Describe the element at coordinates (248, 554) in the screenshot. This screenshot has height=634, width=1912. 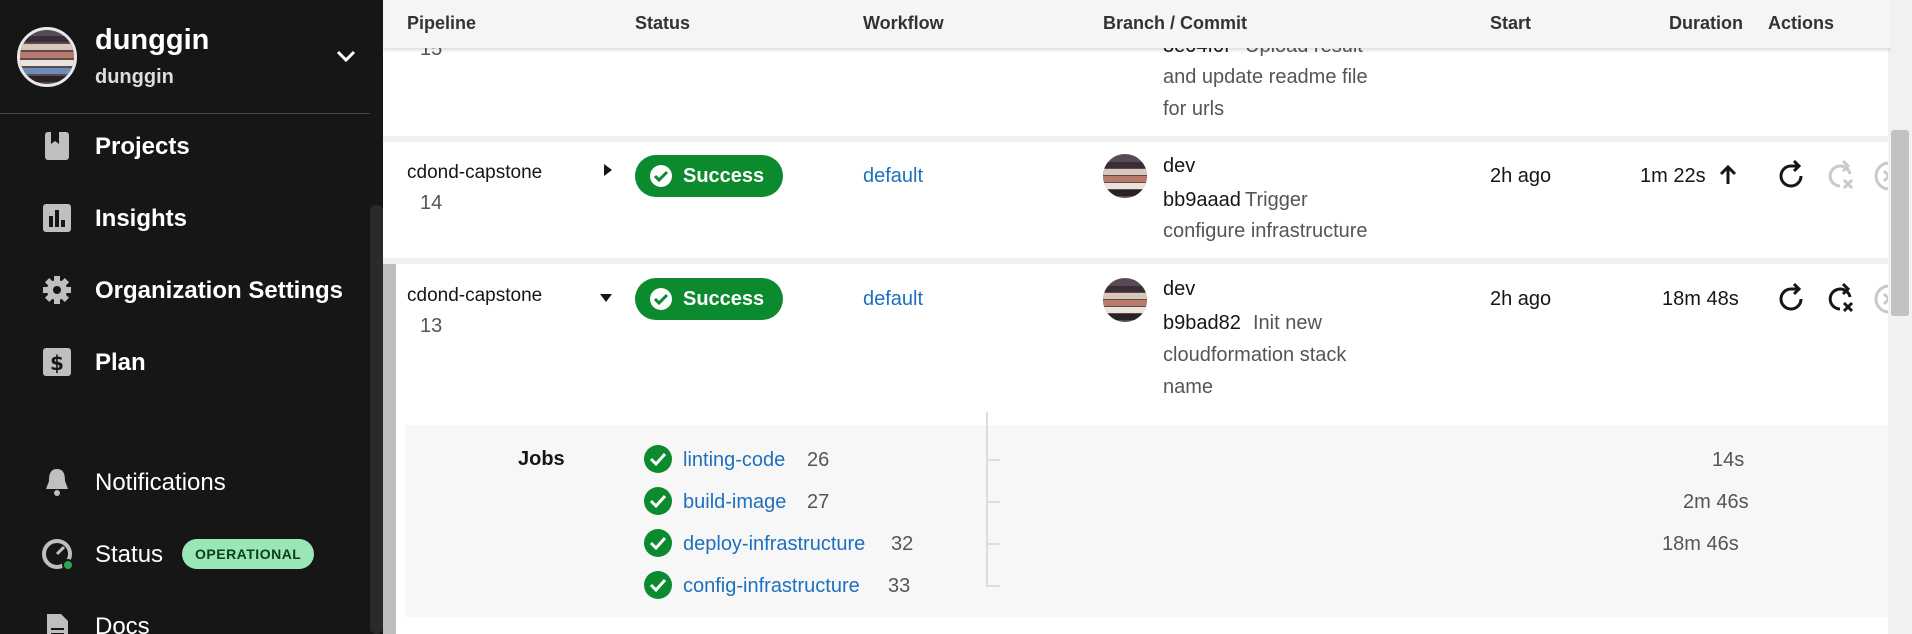
I see `status-badge: OPERATIONAL` at that location.